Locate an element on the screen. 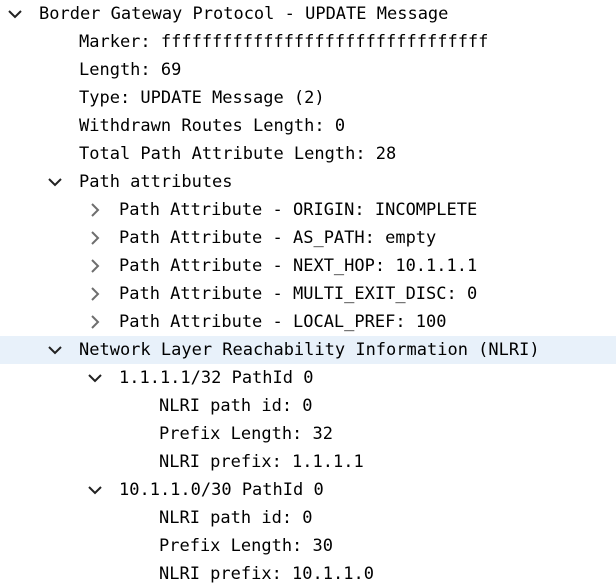  field-label: Length: 69 is located at coordinates (130, 70).